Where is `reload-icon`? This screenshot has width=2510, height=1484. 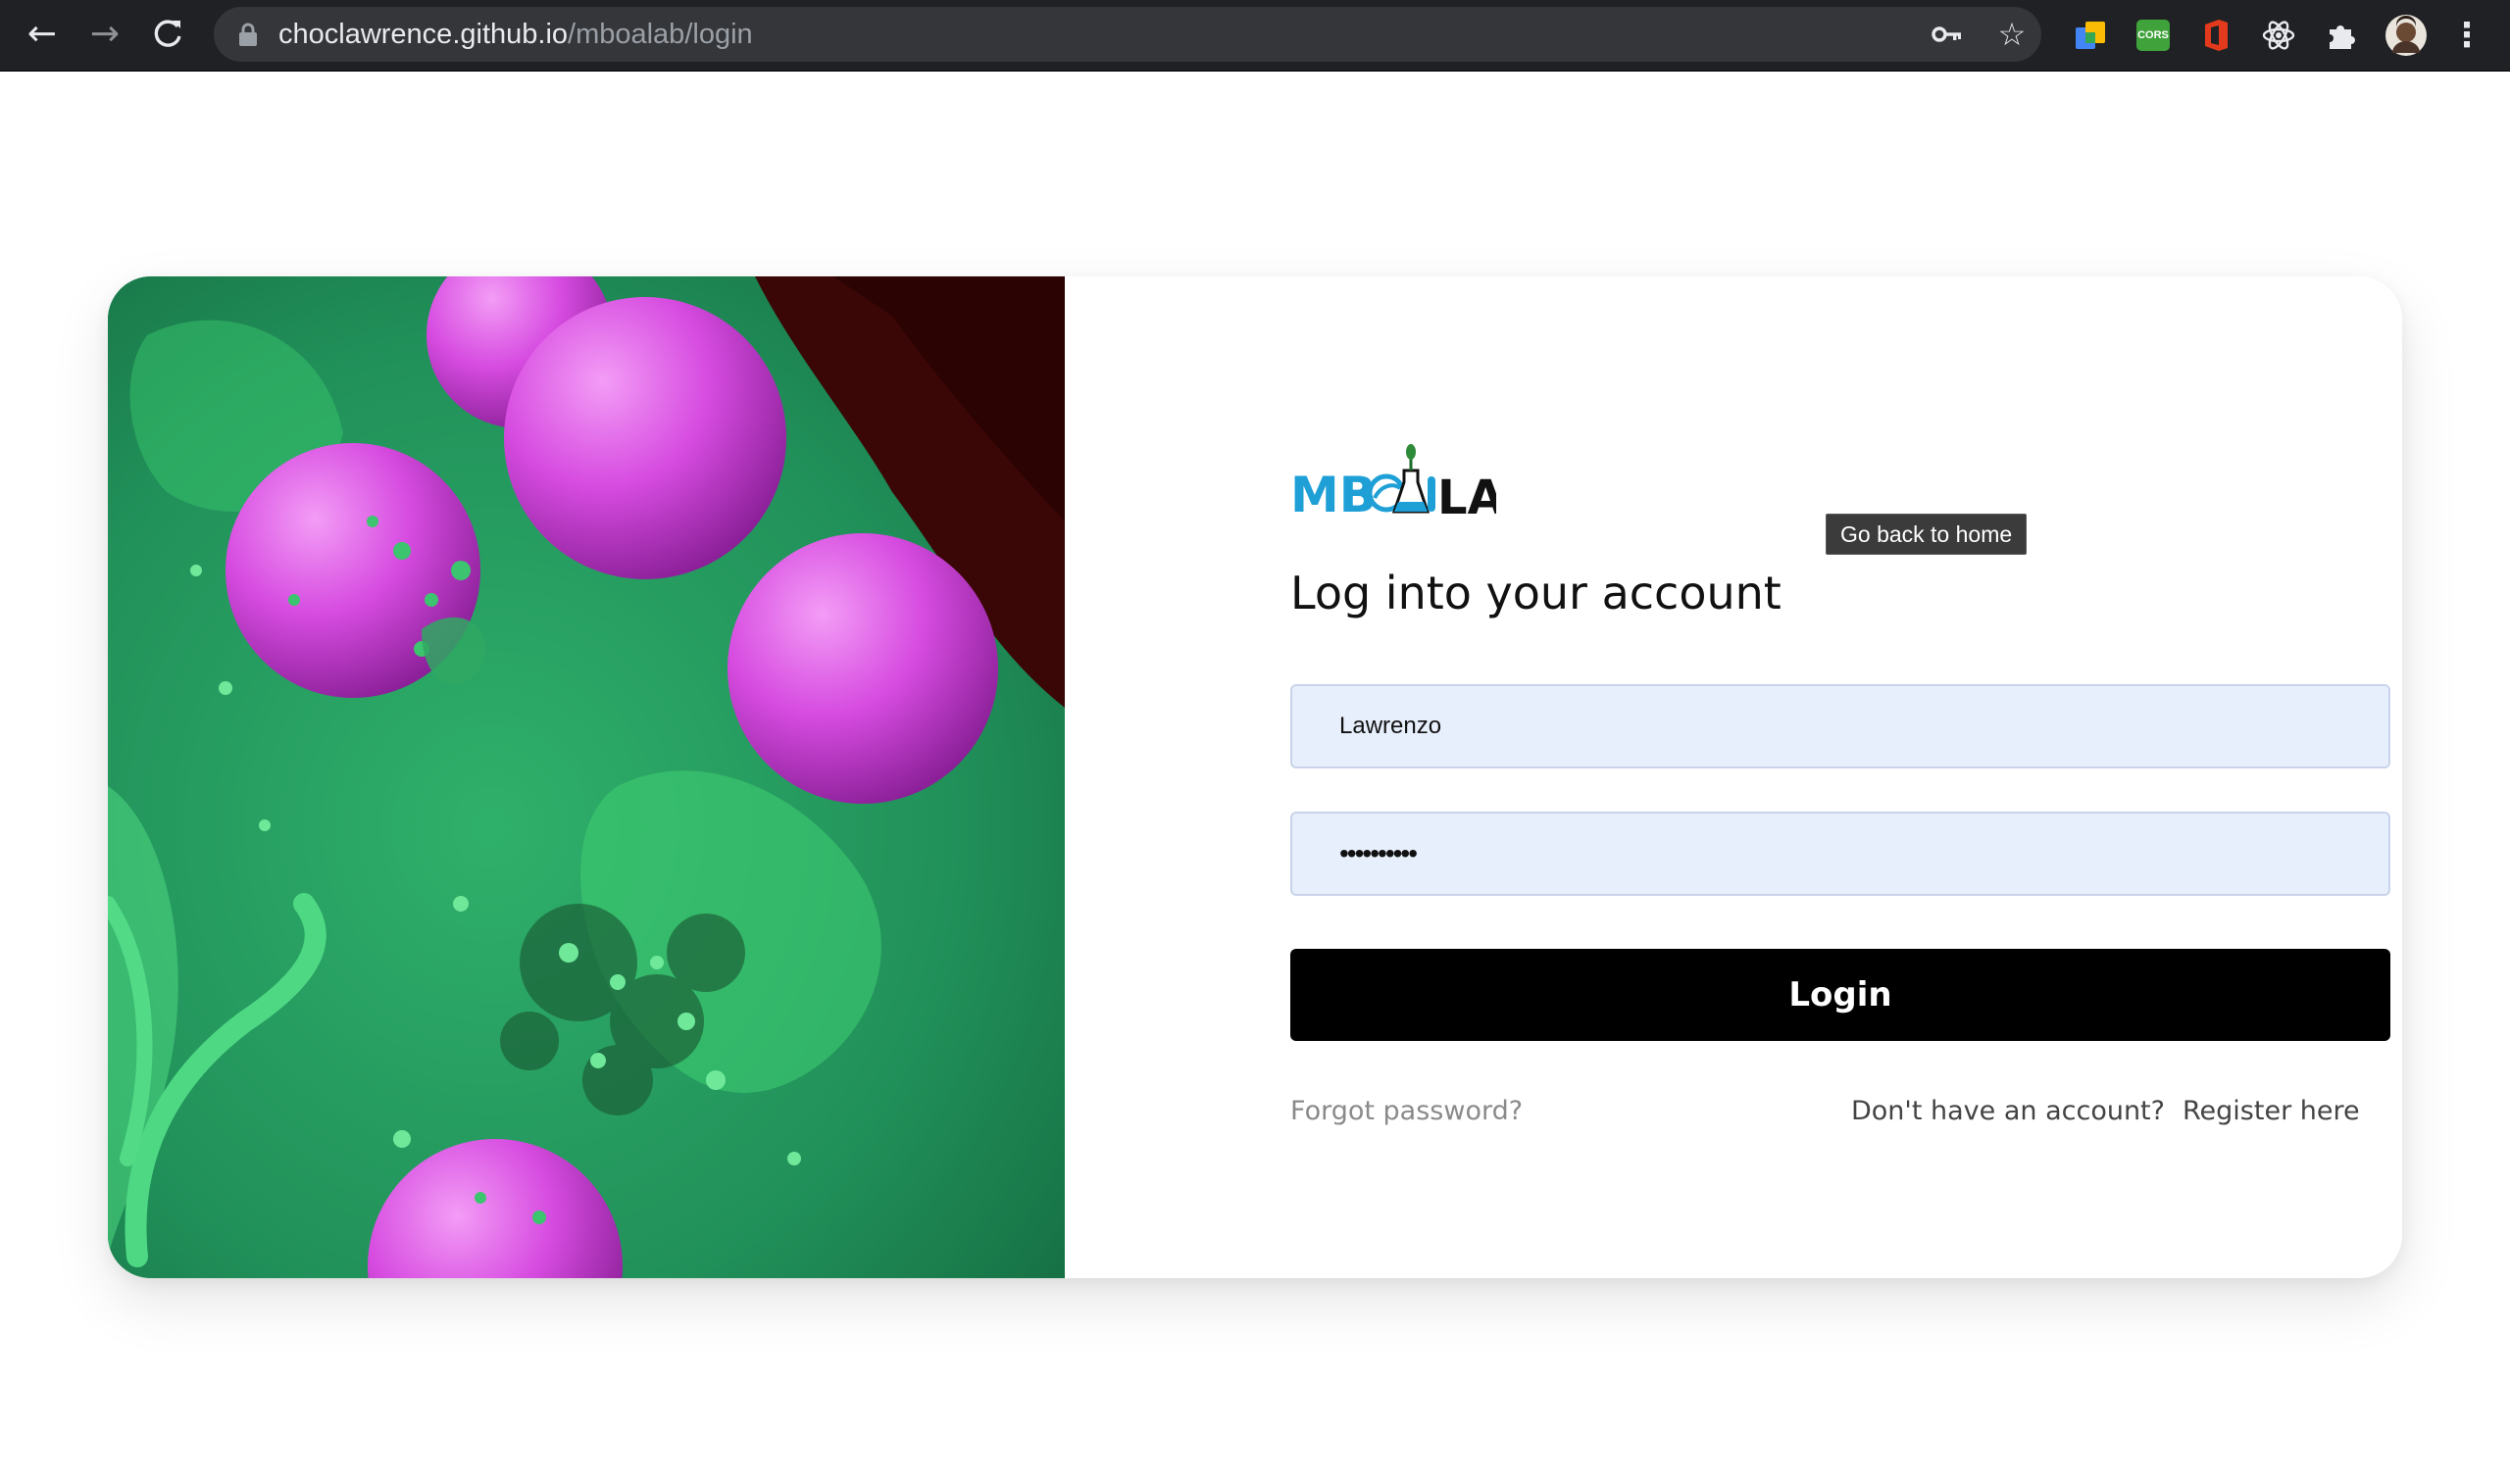
reload-icon is located at coordinates (167, 34).